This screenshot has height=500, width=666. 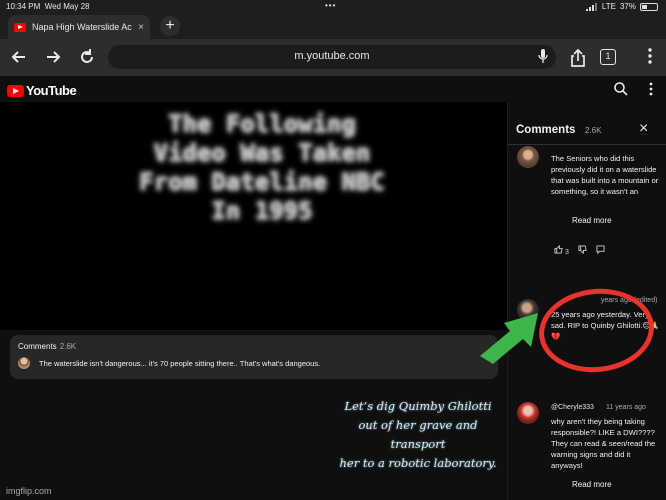 What do you see at coordinates (546, 130) in the screenshot?
I see `comments-panel-title: Comments` at bounding box center [546, 130].